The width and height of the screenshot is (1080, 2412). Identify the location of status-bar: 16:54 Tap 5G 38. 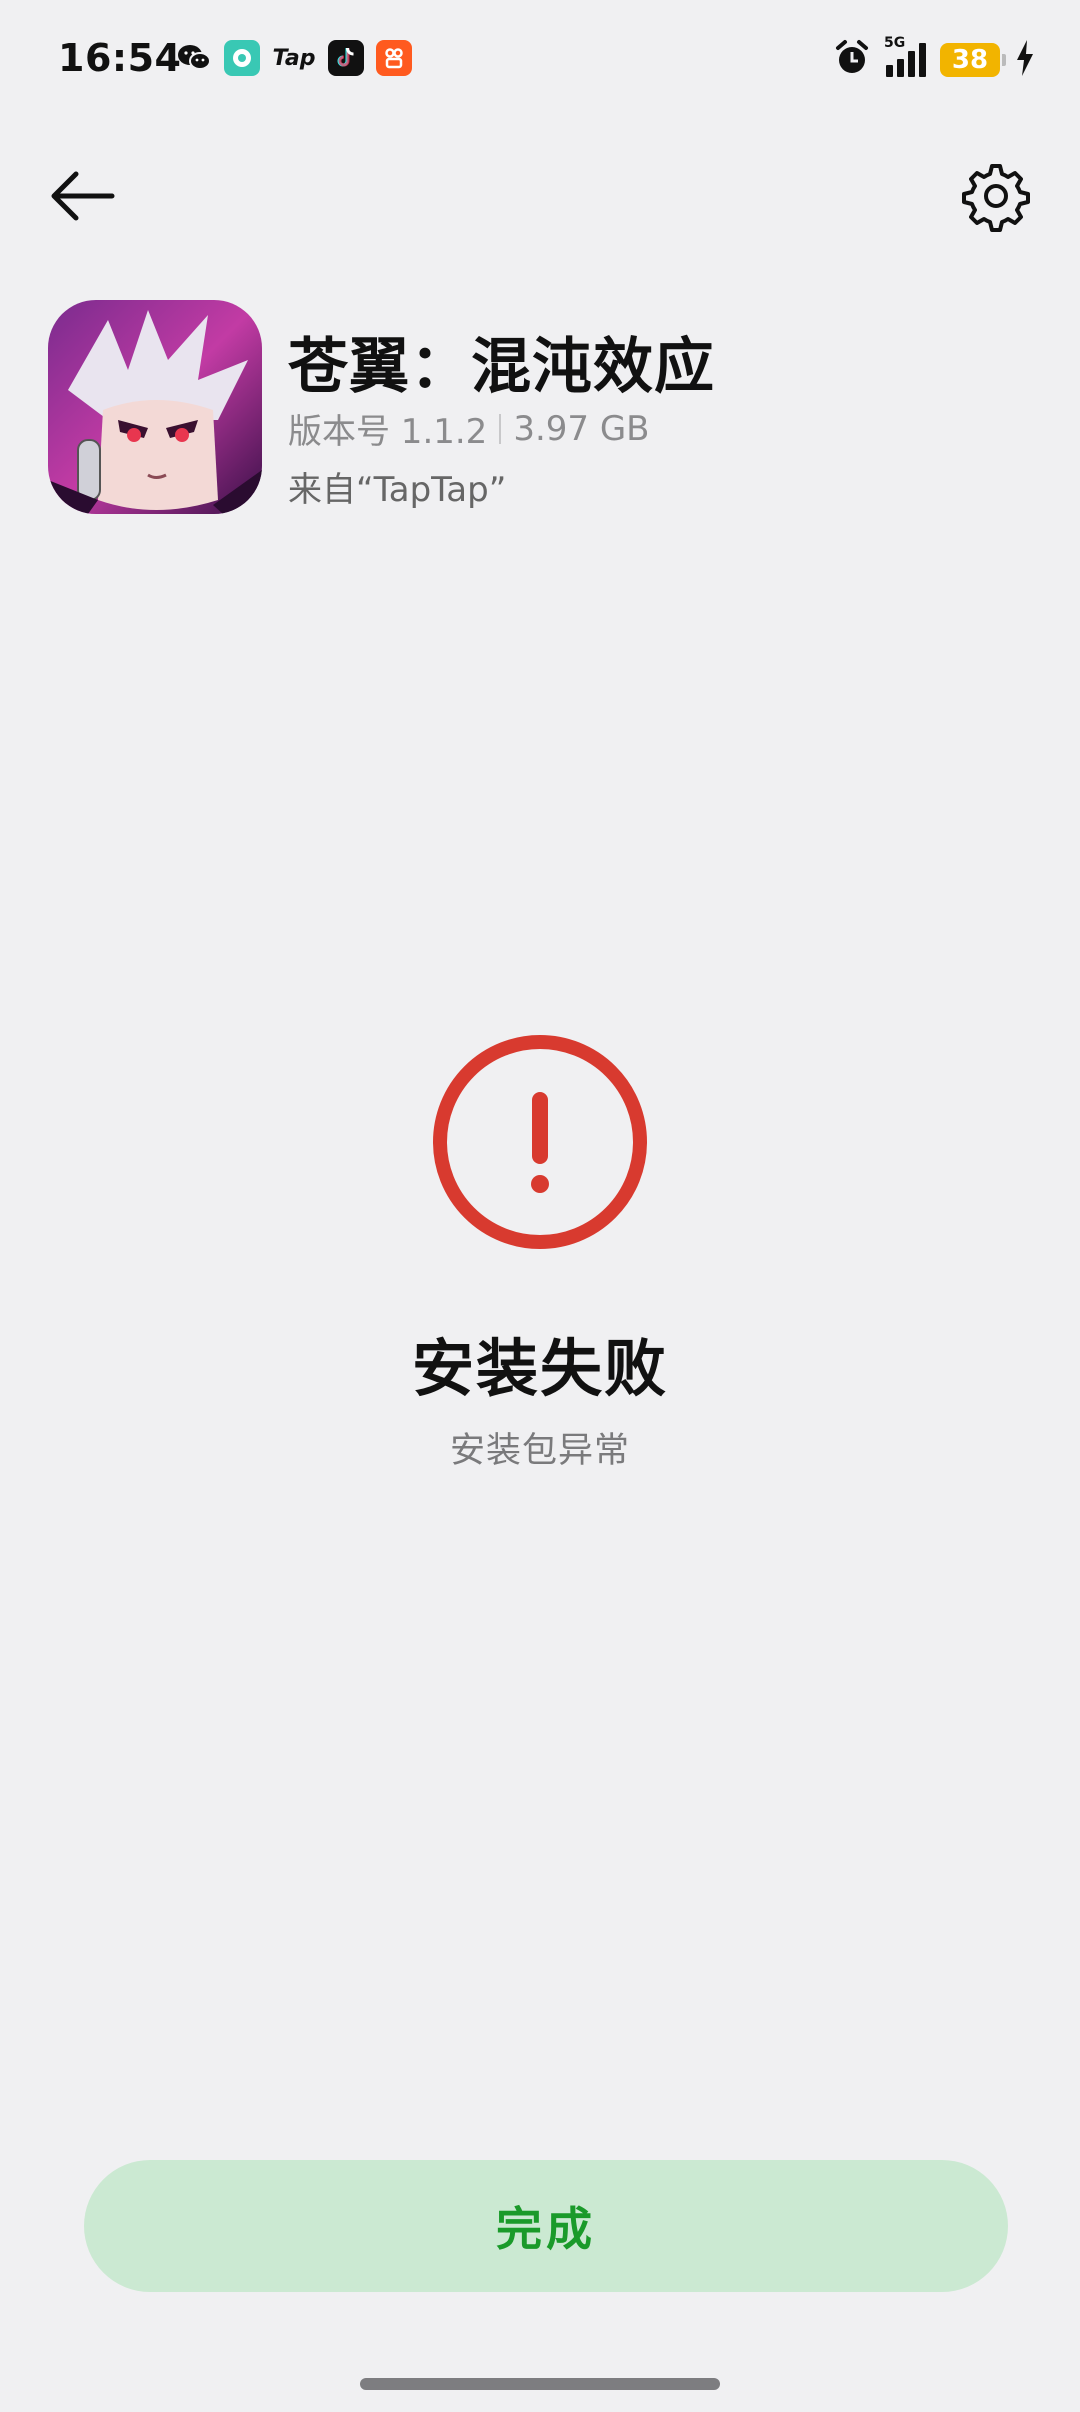
(540, 62).